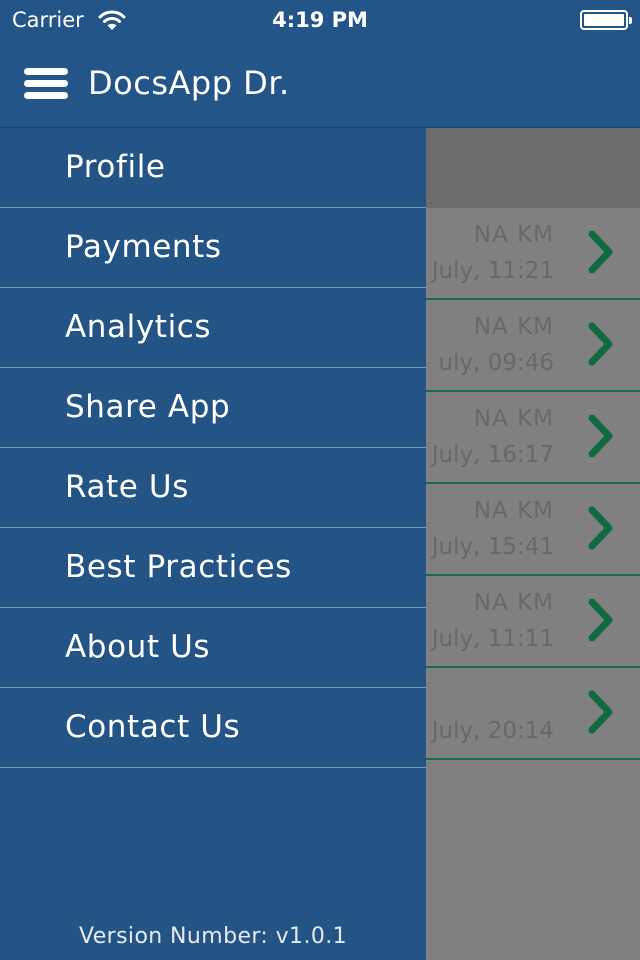 Image resolution: width=640 pixels, height=960 pixels. What do you see at coordinates (213, 648) in the screenshot?
I see `drawer-item-about-us: About Us` at bounding box center [213, 648].